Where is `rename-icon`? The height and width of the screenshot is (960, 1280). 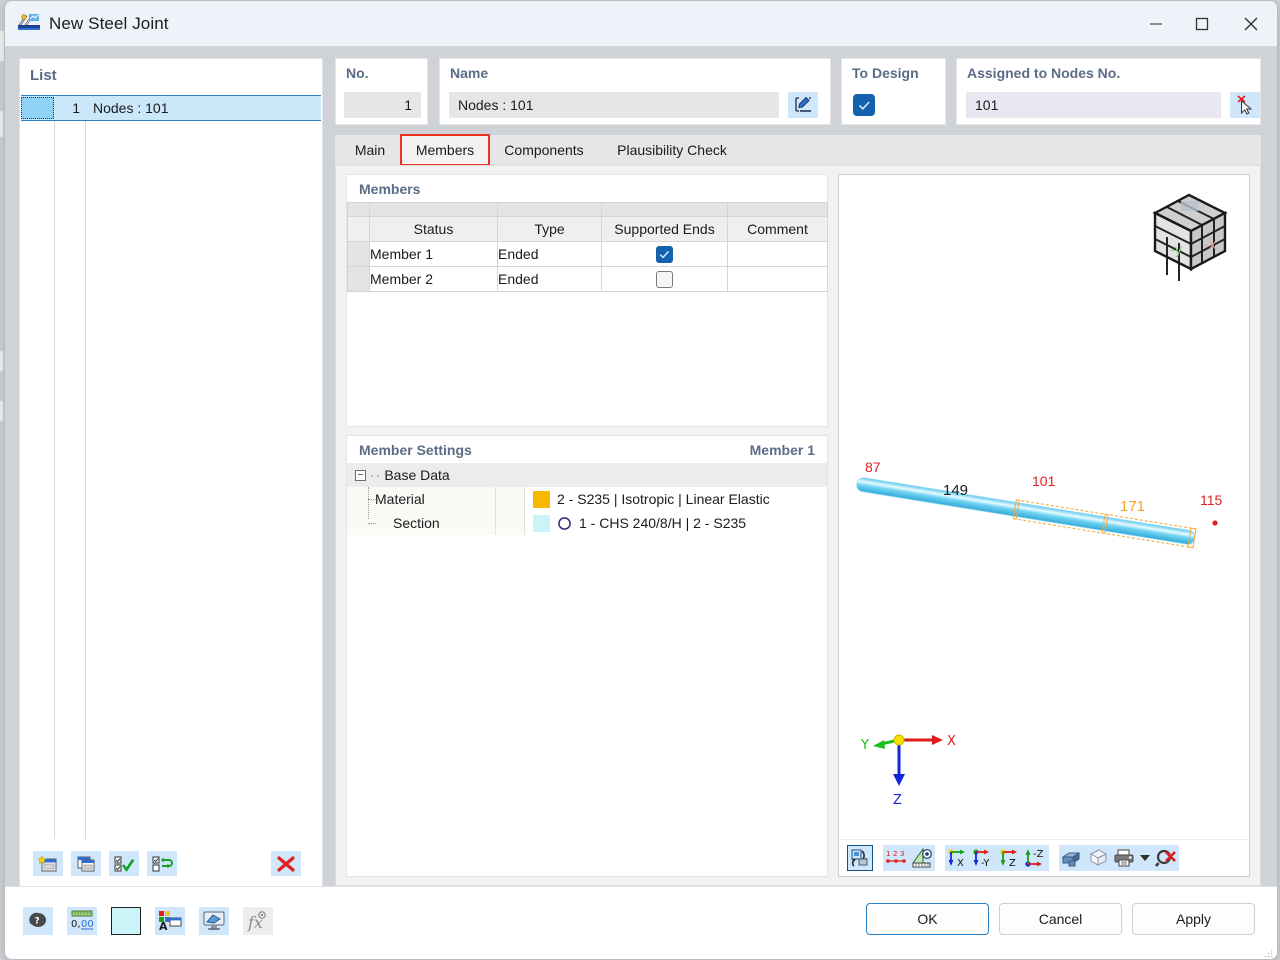
rename-icon is located at coordinates (803, 105).